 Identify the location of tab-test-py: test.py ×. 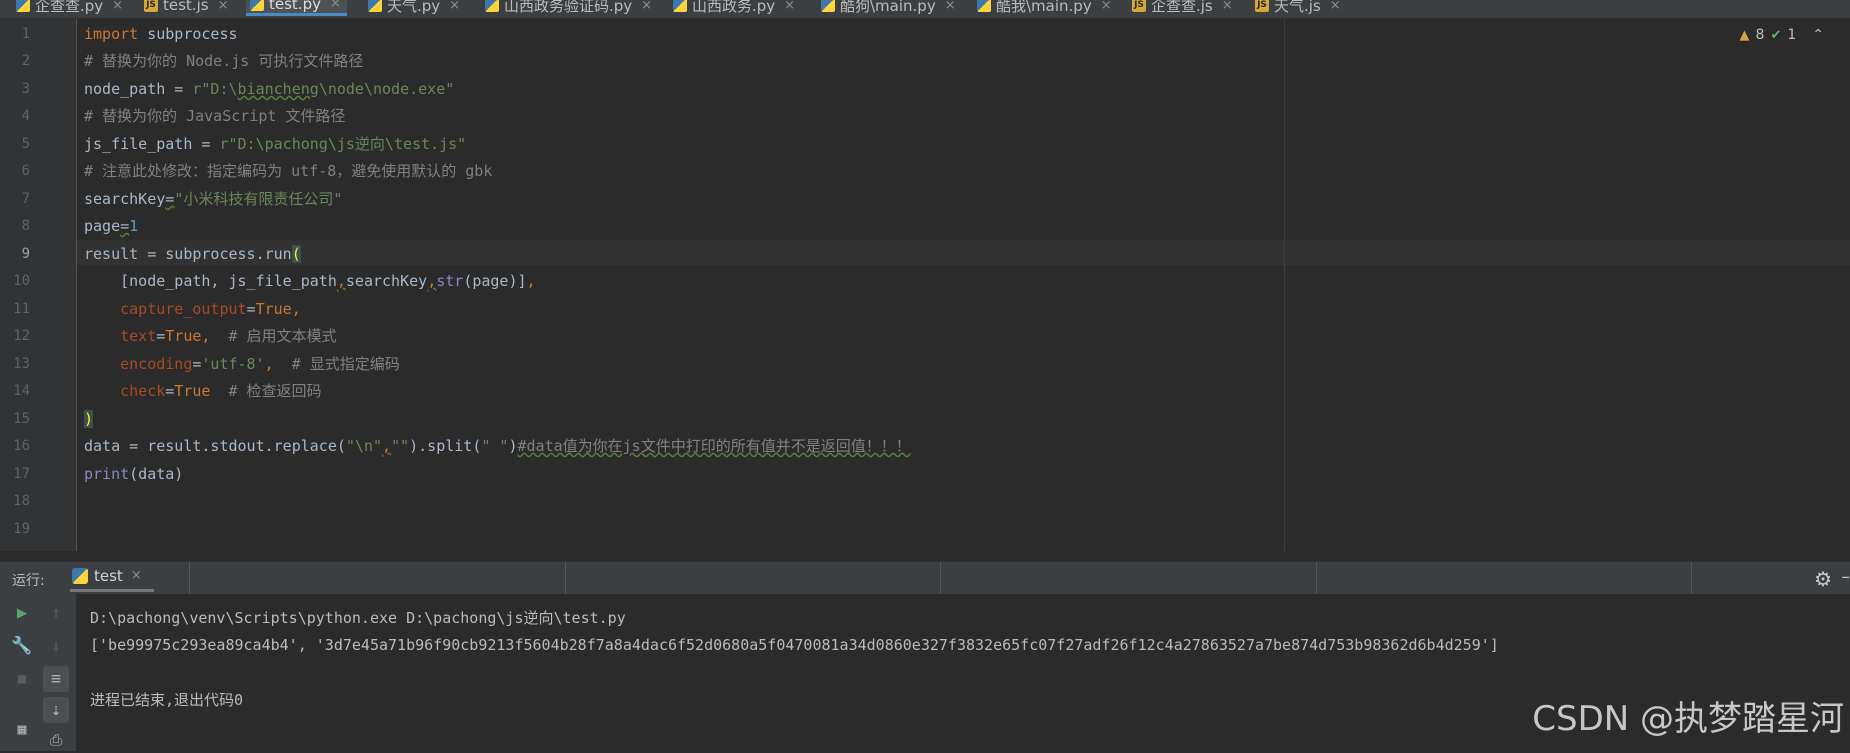
(296, 8).